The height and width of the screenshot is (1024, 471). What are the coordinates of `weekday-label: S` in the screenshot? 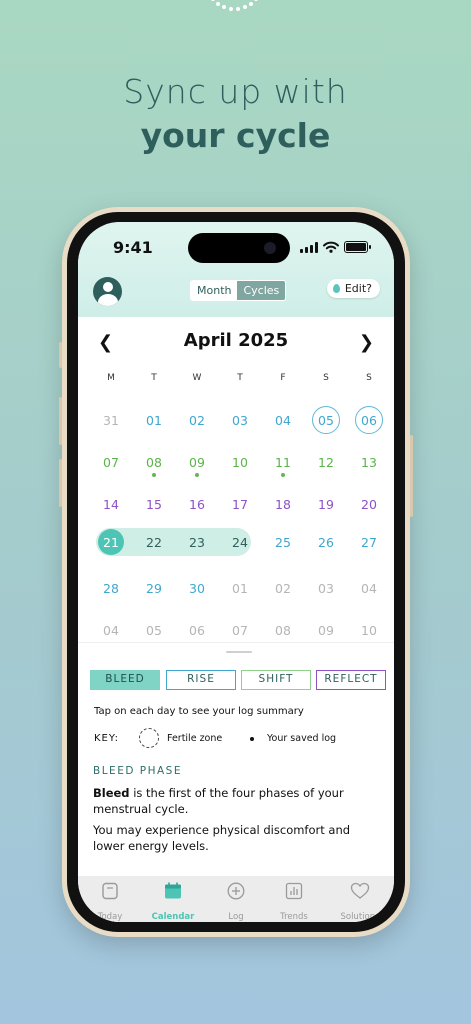 It's located at (369, 378).